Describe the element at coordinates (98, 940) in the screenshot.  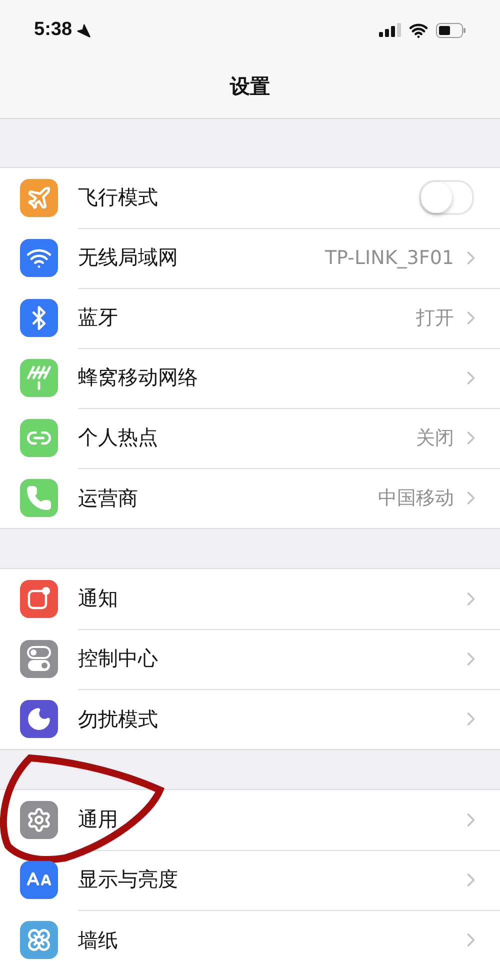
I see `setting-label: 墙纸` at that location.